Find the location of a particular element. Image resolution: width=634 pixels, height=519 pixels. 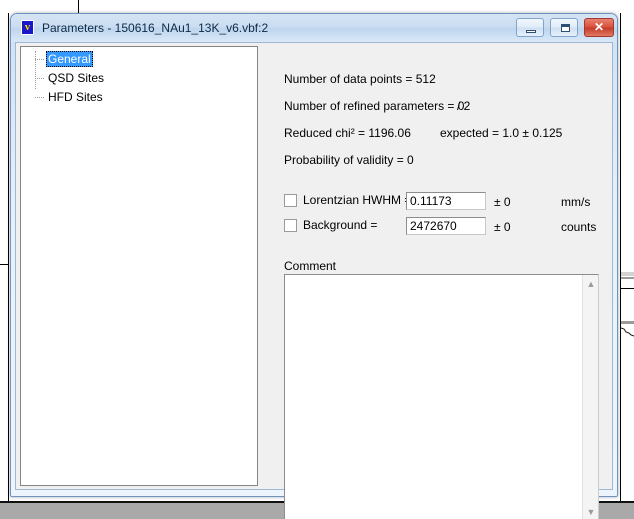

close-button: ✕ is located at coordinates (599, 27).